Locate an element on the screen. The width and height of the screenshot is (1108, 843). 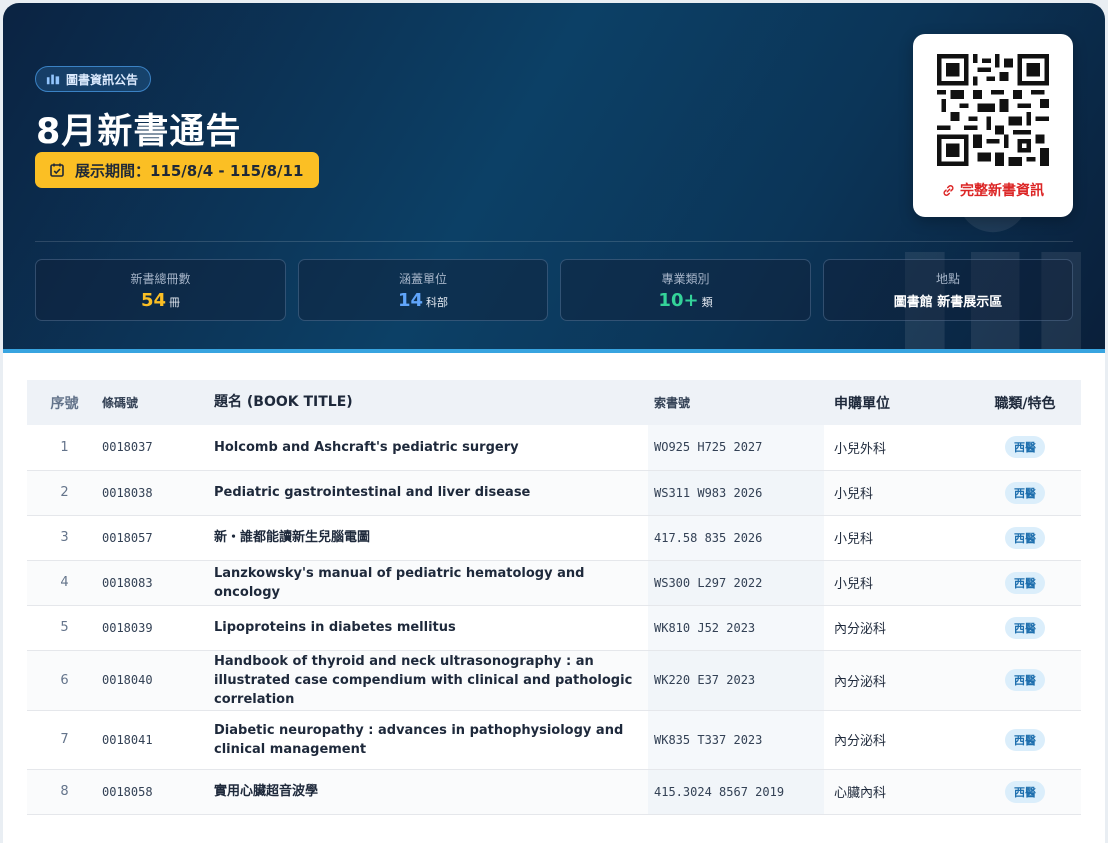
col-dept-header: 申購單位 is located at coordinates (862, 403).